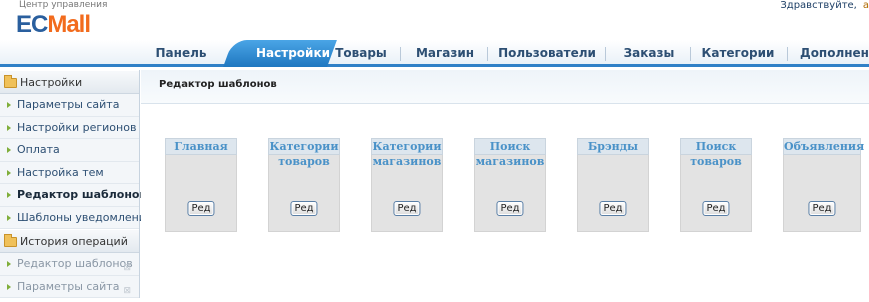  I want to click on sidebar-item-label: Редактор шаблонов, so click(82, 194).